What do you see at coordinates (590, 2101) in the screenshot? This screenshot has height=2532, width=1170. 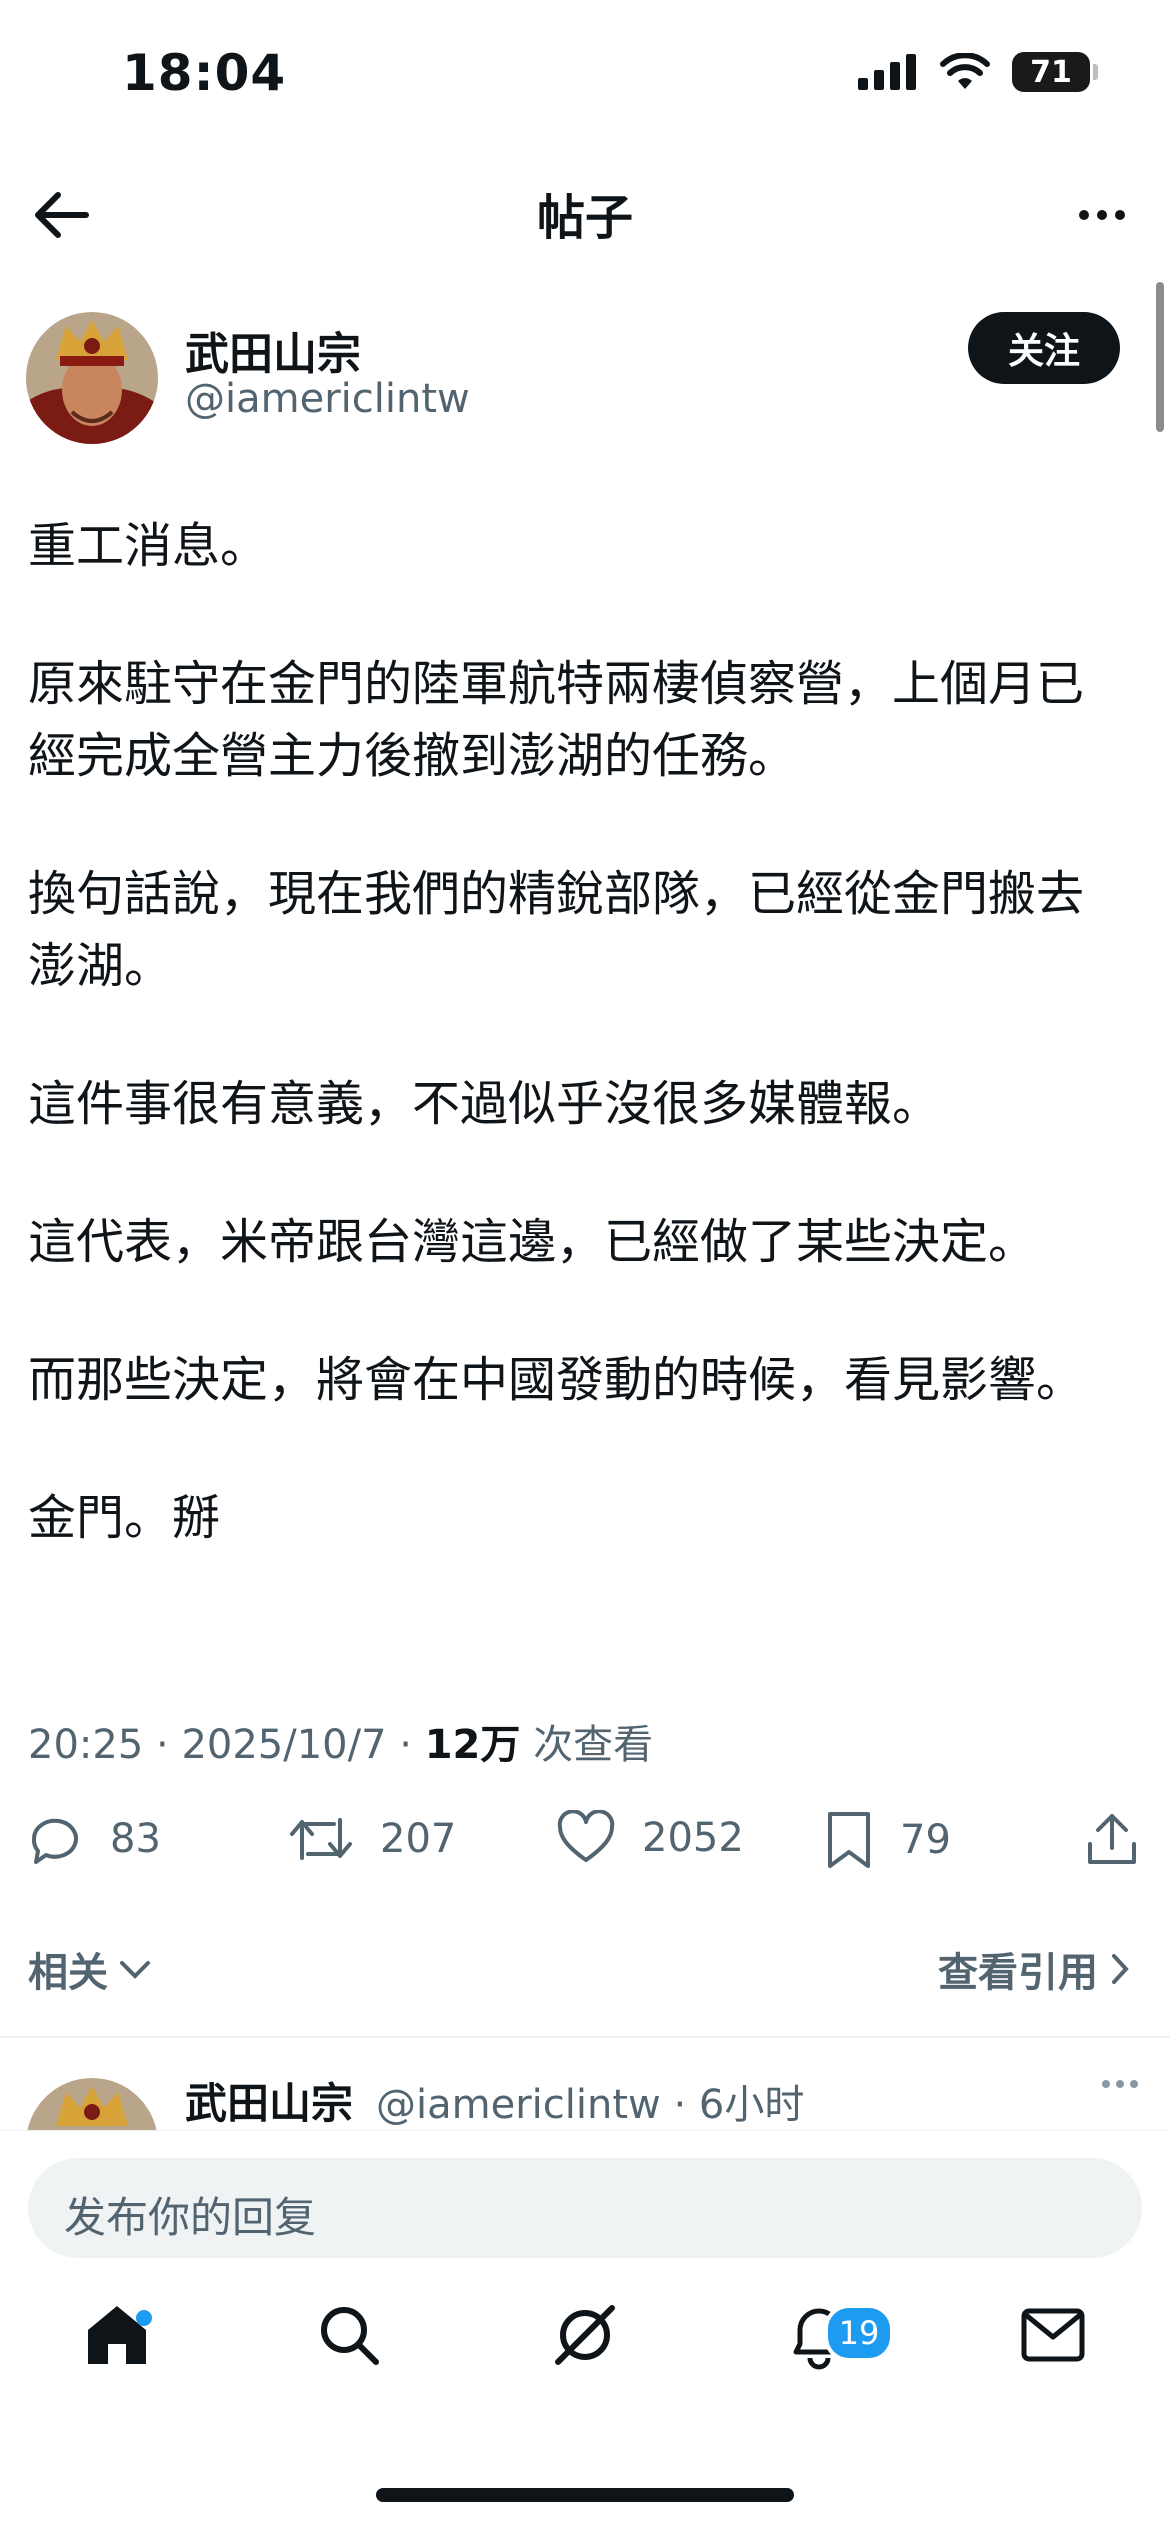 I see `reply-author-handle: @iamericlintw · 6小时` at bounding box center [590, 2101].